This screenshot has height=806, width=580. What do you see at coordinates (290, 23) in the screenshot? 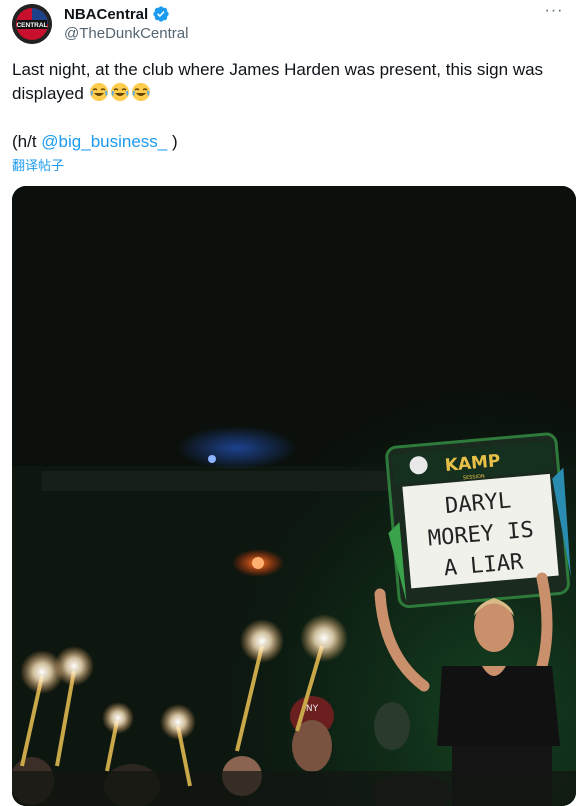
I see `tweet-header: CENTRAL NBACentral @TheDunkCentral ···` at bounding box center [290, 23].